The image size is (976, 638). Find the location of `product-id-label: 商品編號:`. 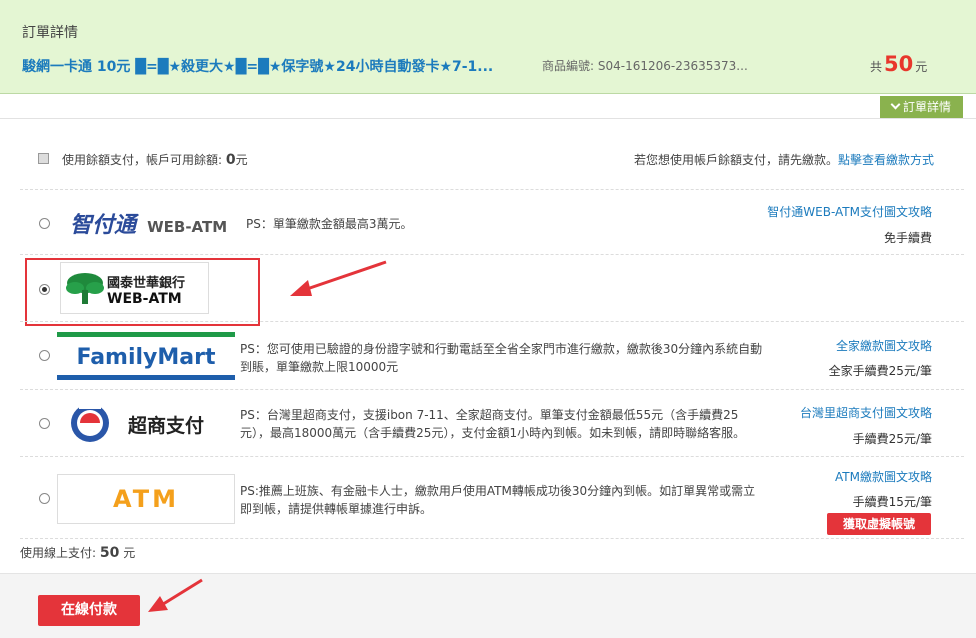

product-id-label: 商品編號: is located at coordinates (568, 66).